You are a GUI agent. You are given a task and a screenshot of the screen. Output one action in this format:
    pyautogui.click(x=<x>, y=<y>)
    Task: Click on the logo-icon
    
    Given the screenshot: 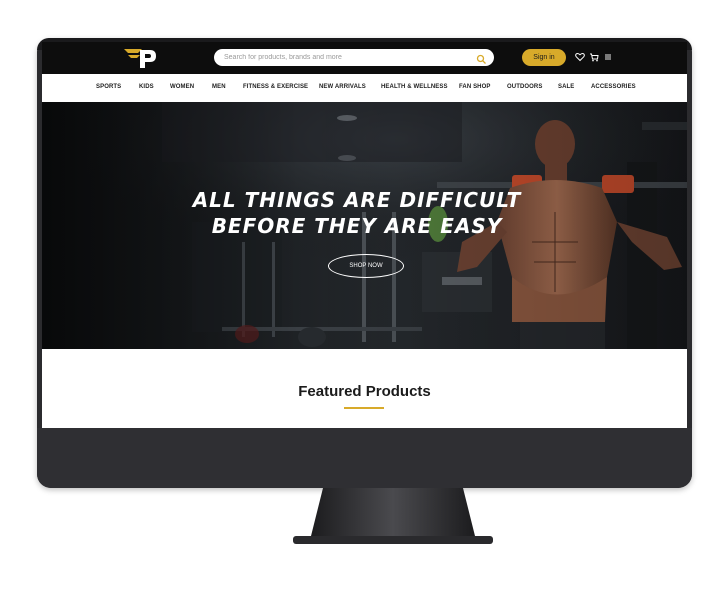 What is the action you would take?
    pyautogui.click(x=140, y=58)
    